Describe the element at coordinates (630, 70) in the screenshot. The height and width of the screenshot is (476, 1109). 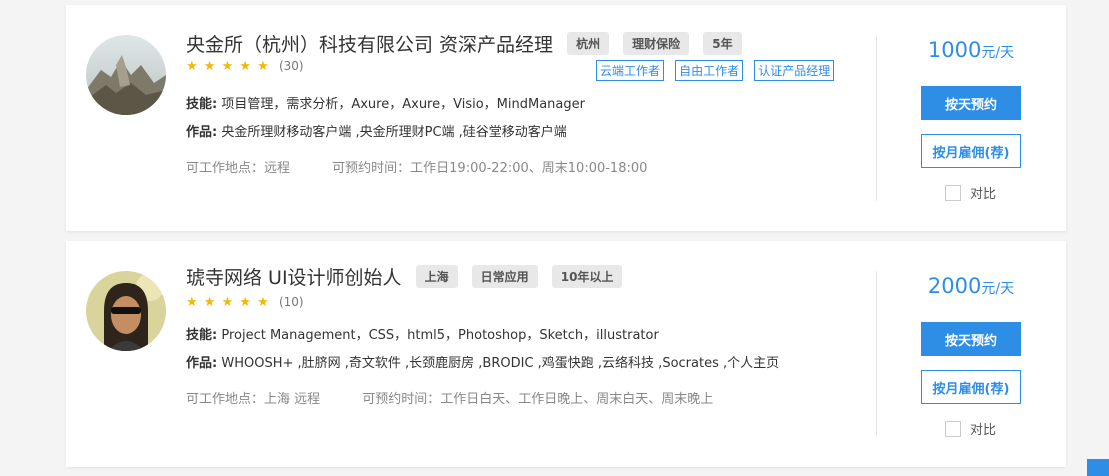
I see `badge-cloud-worker: 云端工作者` at that location.